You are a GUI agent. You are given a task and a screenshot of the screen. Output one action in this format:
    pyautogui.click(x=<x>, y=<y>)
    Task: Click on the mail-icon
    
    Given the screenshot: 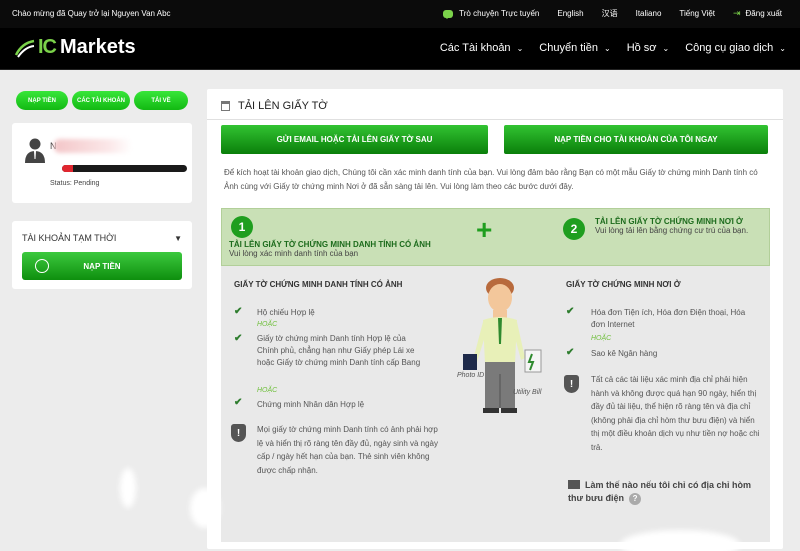 What is the action you would take?
    pyautogui.click(x=574, y=484)
    